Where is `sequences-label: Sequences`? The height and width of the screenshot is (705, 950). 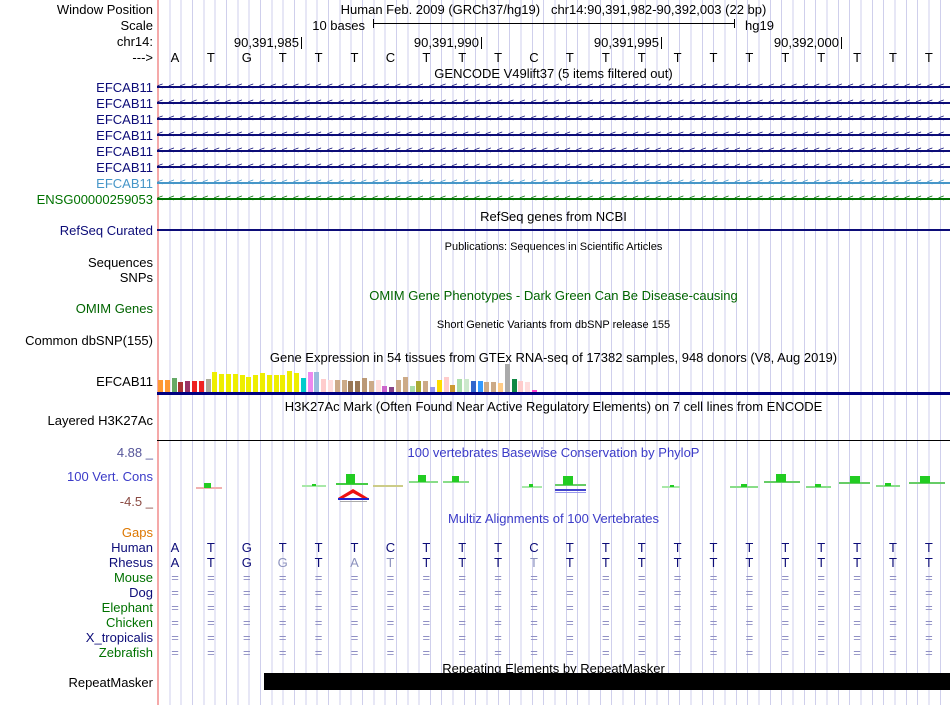
sequences-label: Sequences is located at coordinates (76, 262).